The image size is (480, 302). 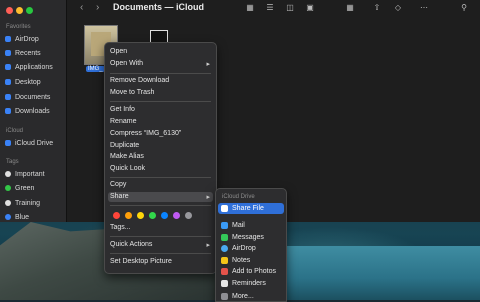 I want to click on sidebar-tag-training: Training, so click(x=34, y=203).